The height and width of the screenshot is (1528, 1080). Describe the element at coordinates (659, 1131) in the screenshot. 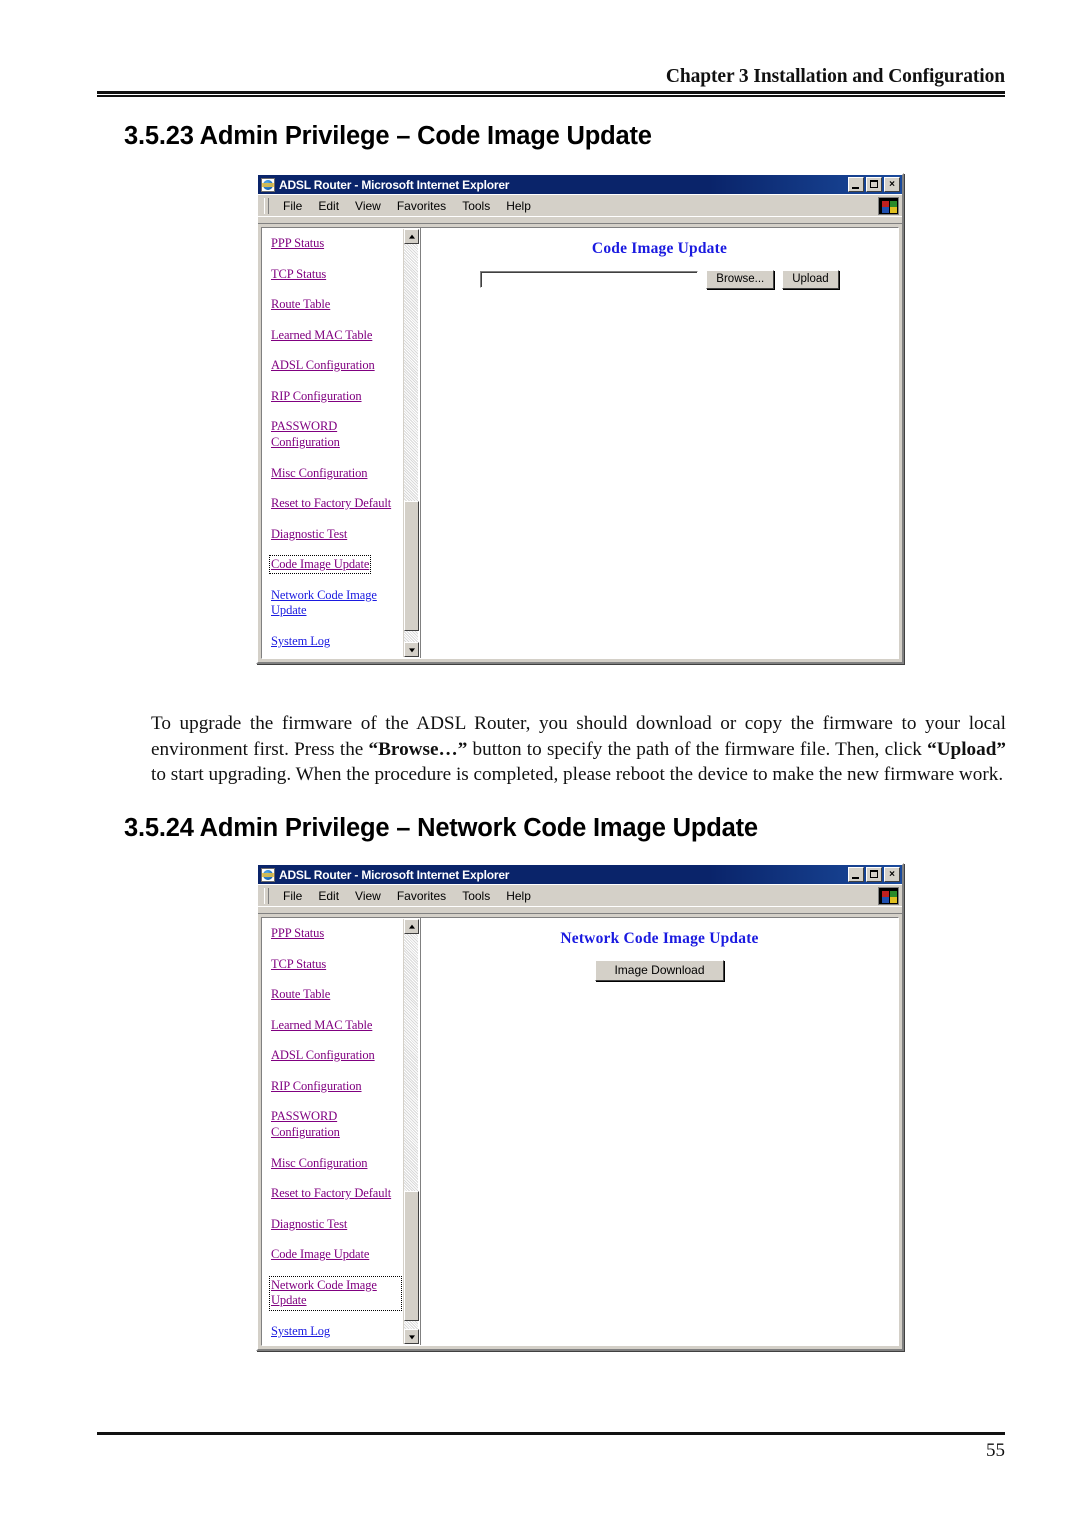

I see `content-frame: Network Code Image Update Image Download` at that location.